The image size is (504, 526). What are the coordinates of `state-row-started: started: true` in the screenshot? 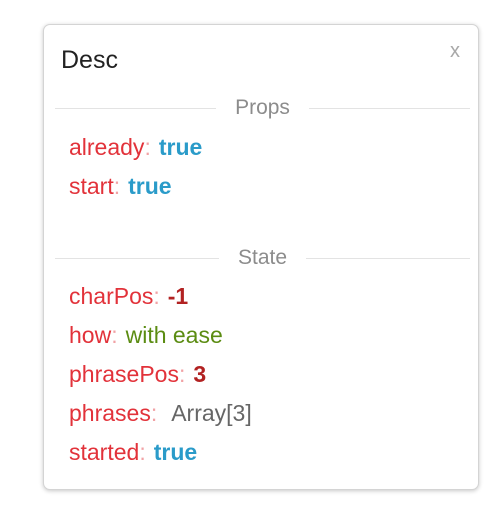 It's located at (133, 452).